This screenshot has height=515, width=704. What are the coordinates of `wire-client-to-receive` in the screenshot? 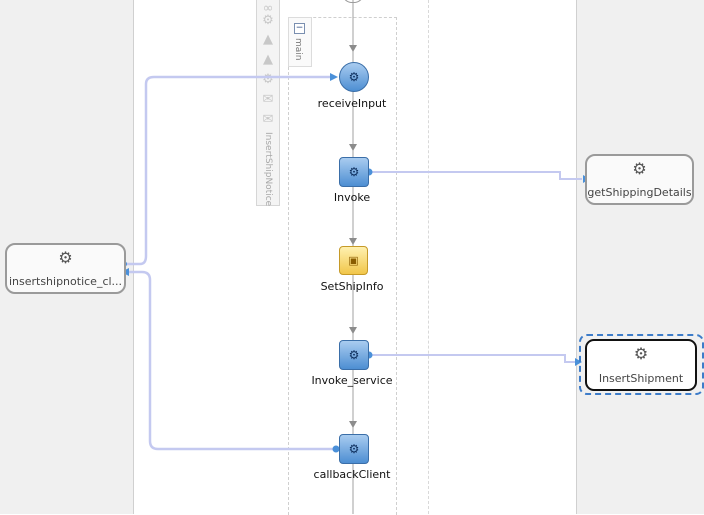 It's located at (227, 170).